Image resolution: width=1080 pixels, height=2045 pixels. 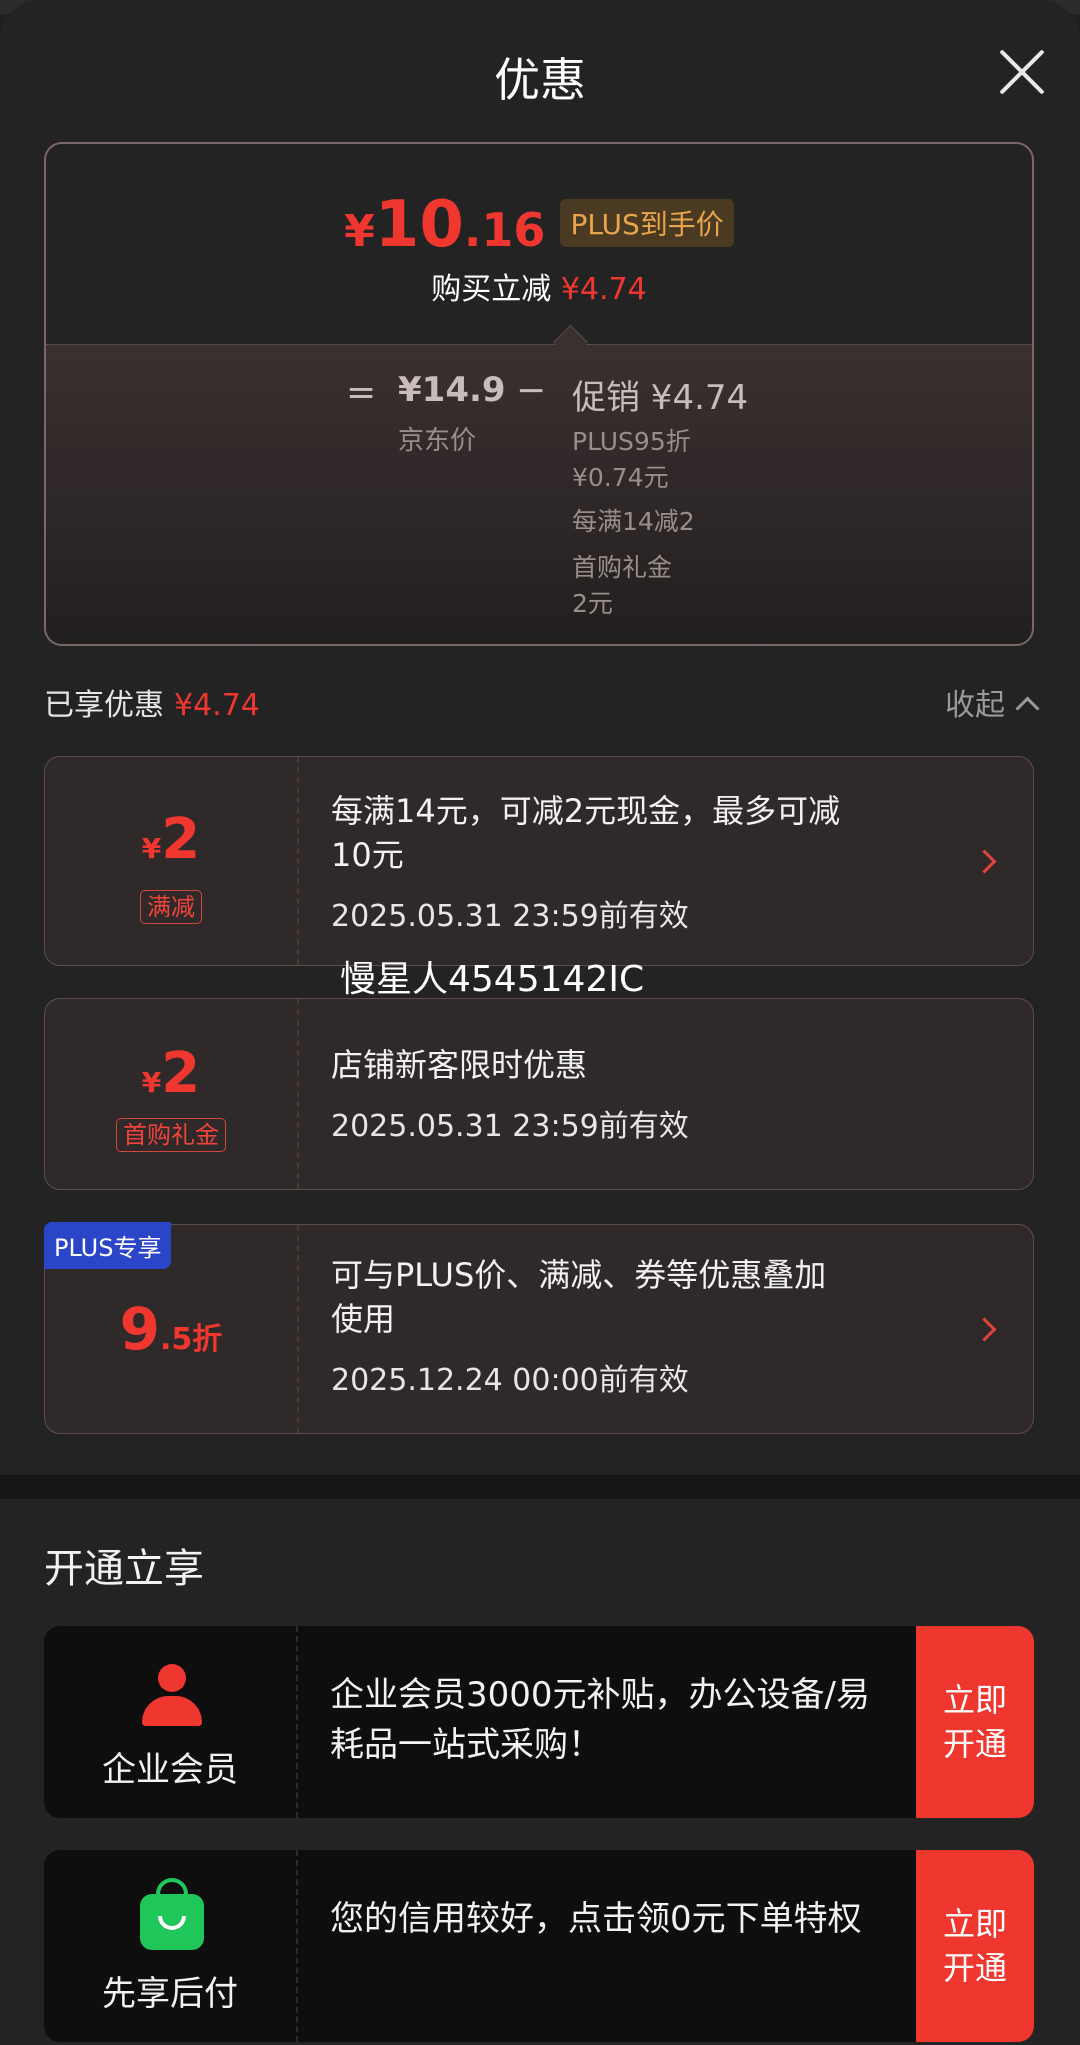 I want to click on enjoyed-discount: 已享优惠 ¥4.74, so click(x=152, y=702).